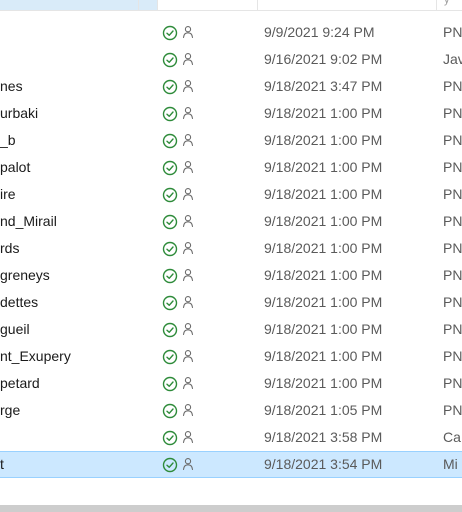 The width and height of the screenshot is (462, 512). Describe the element at coordinates (75, 356) in the screenshot. I see `file-name: nt_Exupery` at that location.